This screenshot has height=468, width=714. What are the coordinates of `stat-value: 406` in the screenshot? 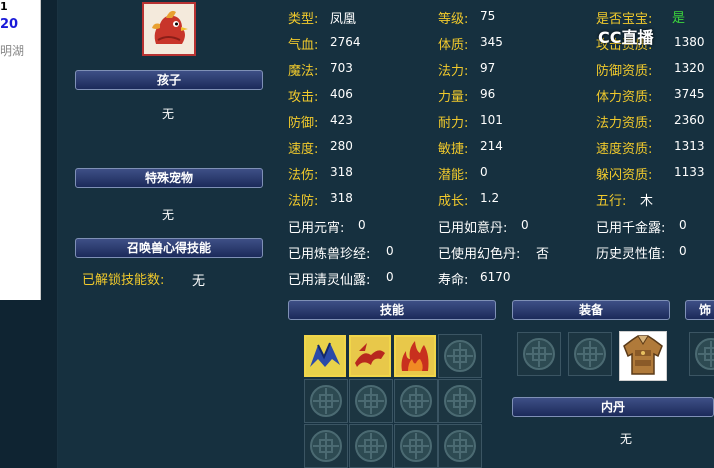 It's located at (341, 94).